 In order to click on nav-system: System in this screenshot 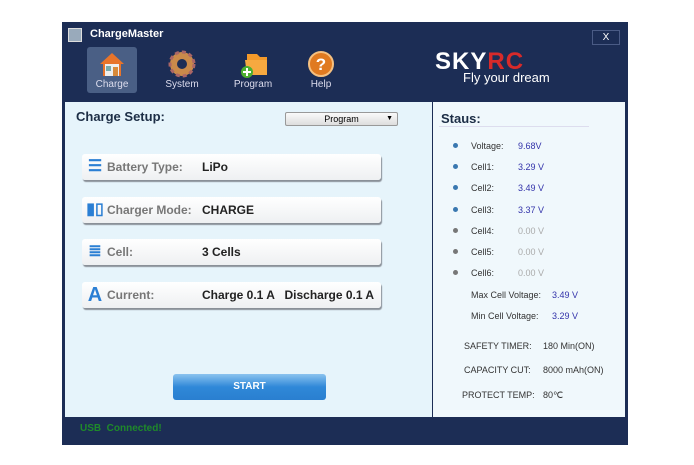, I will do `click(182, 70)`.